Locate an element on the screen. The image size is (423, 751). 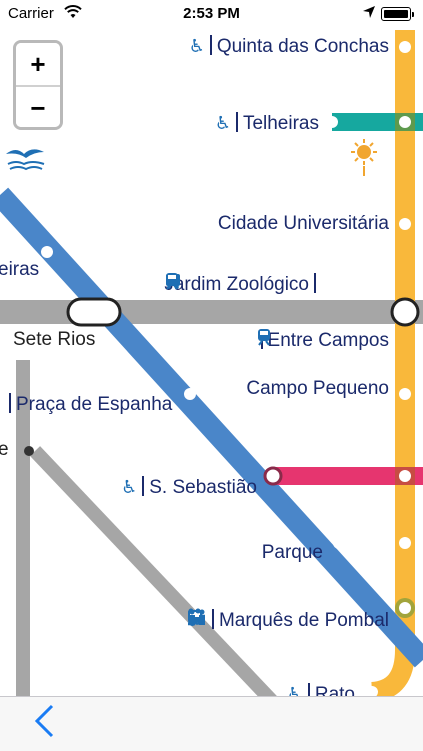
station-parque: Parque is located at coordinates (292, 553).